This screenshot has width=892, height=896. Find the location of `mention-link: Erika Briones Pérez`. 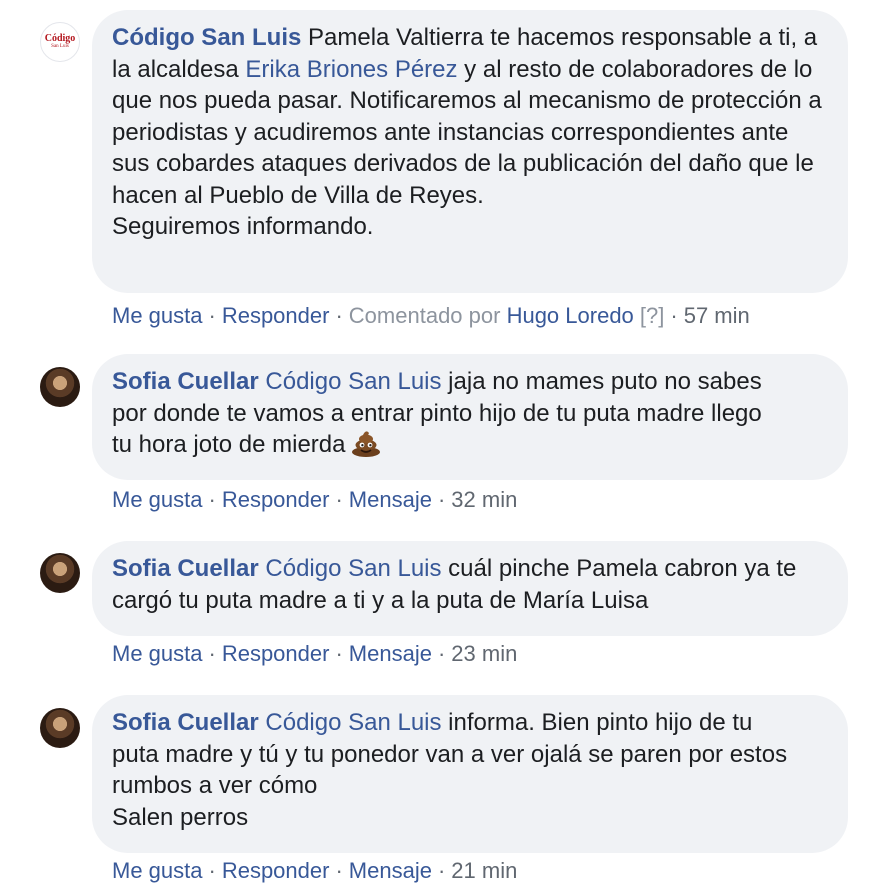

mention-link: Erika Briones Pérez is located at coordinates (351, 69).